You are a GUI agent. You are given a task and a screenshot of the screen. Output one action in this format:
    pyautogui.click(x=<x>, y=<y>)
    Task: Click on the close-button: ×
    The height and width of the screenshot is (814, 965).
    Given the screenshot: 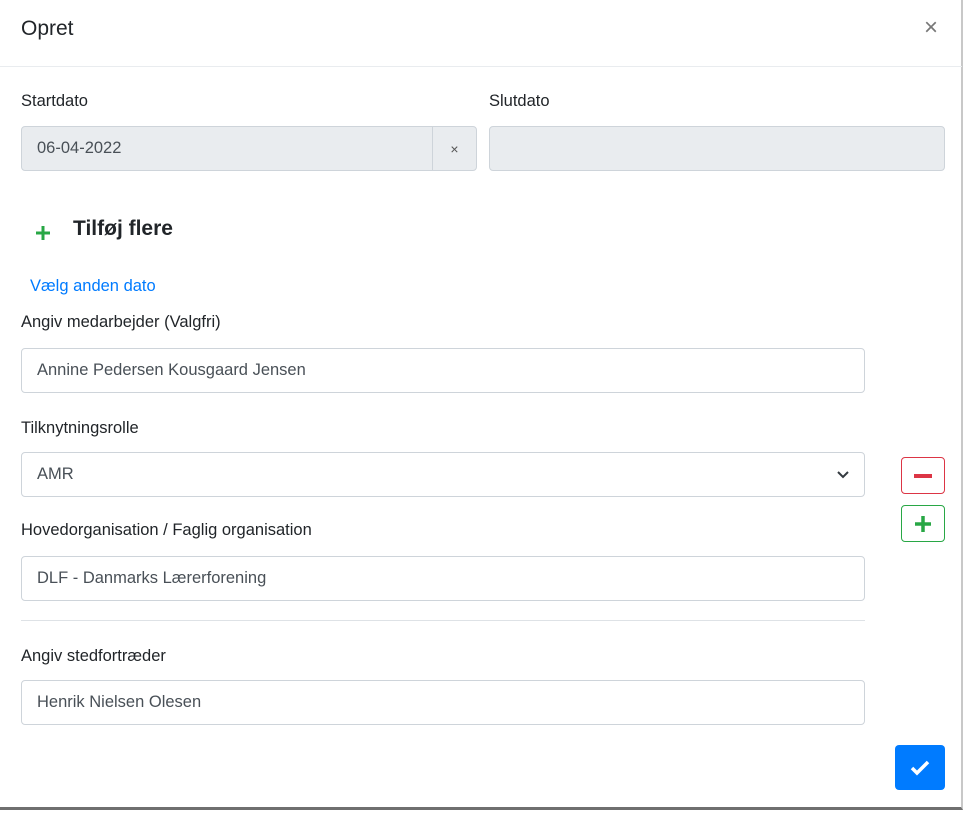 What is the action you would take?
    pyautogui.click(x=931, y=28)
    